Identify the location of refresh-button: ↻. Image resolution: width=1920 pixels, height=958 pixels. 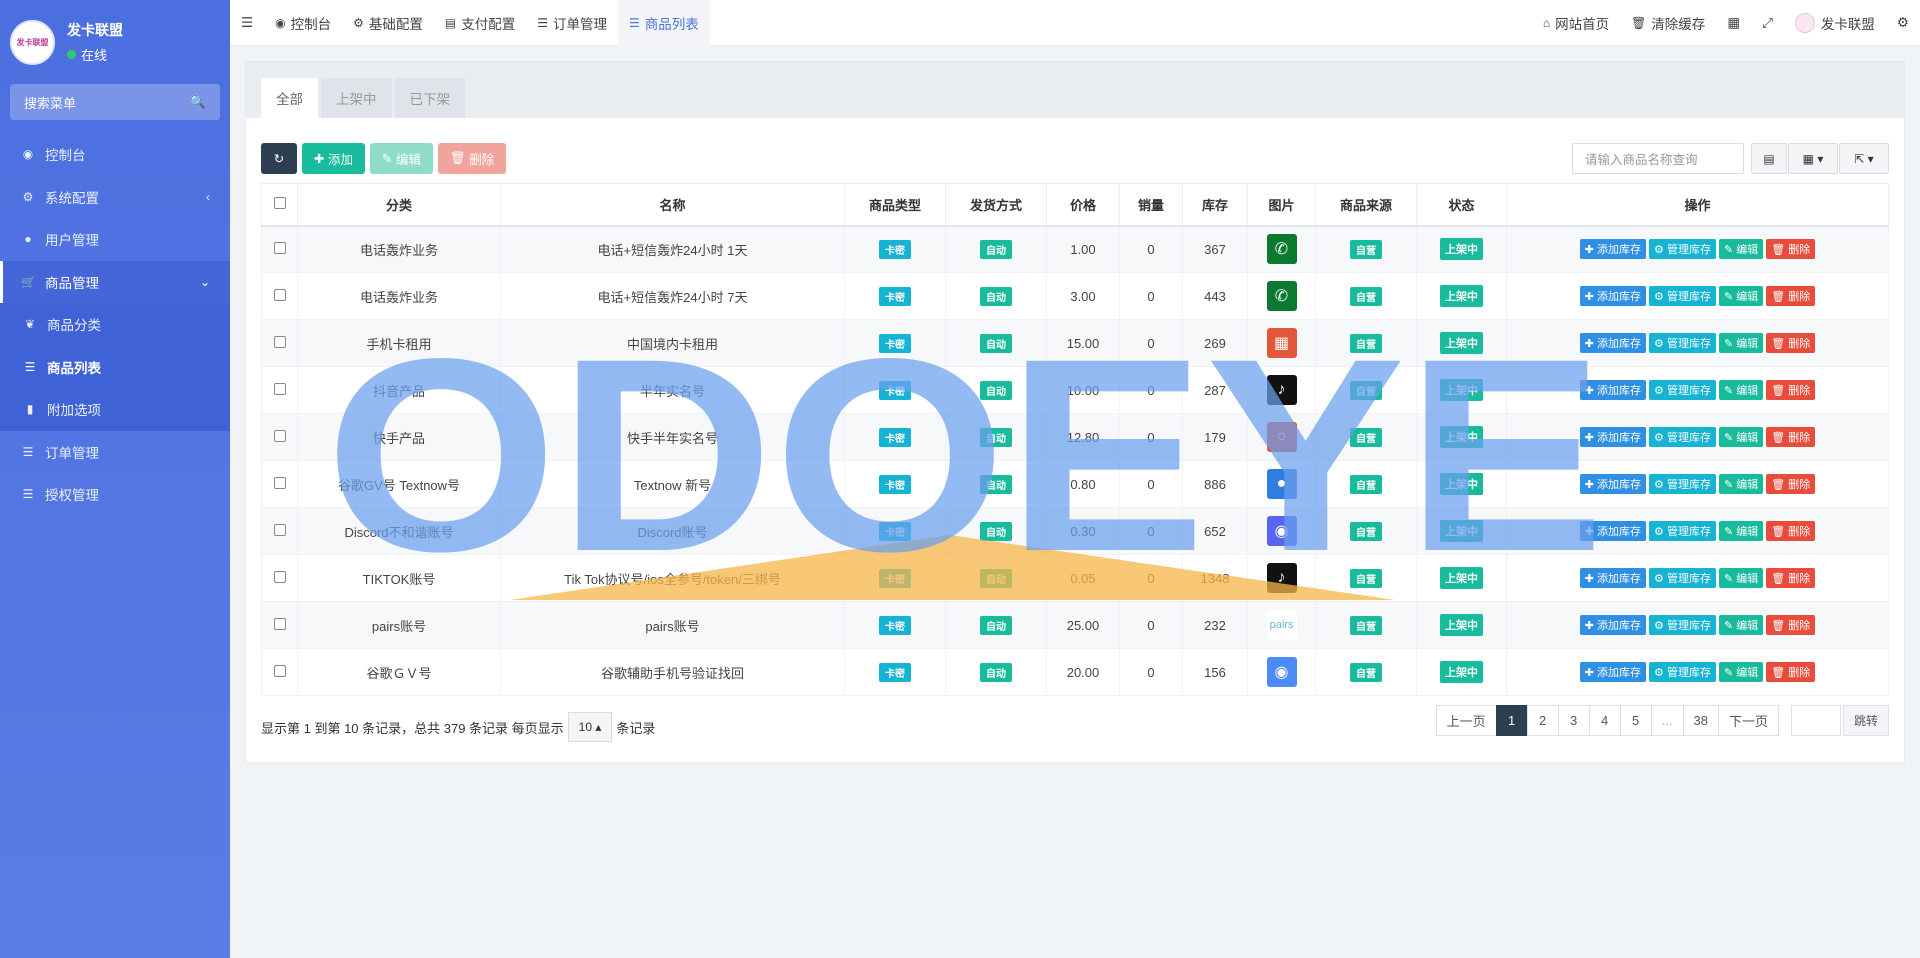
(279, 158).